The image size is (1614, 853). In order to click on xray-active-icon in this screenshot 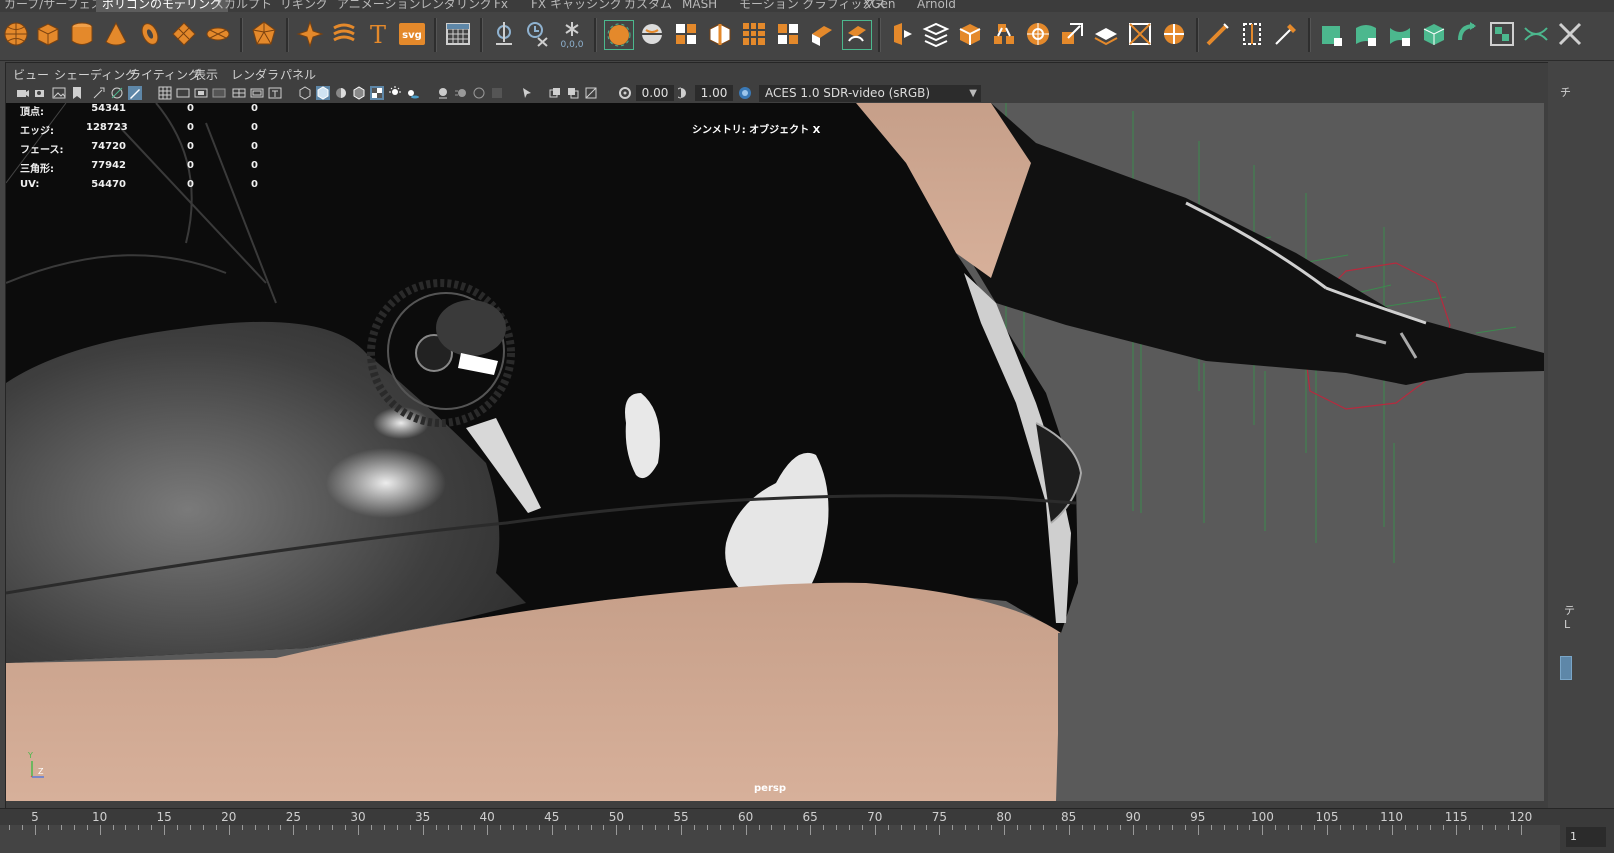, I will do `click(573, 93)`.